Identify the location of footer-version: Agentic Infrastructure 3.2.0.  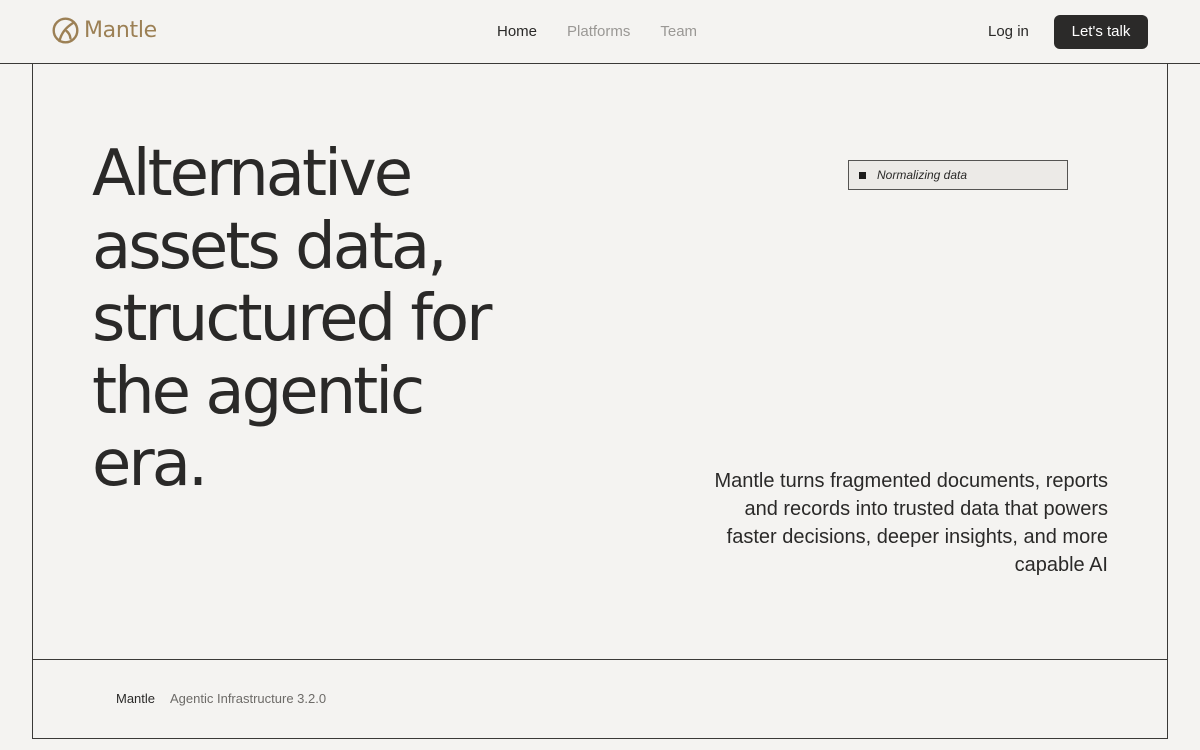
(248, 698).